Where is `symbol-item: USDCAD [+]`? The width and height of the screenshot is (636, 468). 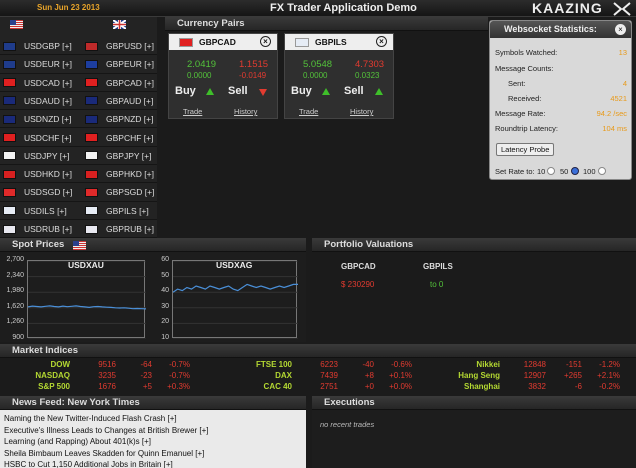 symbol-item: USDCAD [+] is located at coordinates (37, 83).